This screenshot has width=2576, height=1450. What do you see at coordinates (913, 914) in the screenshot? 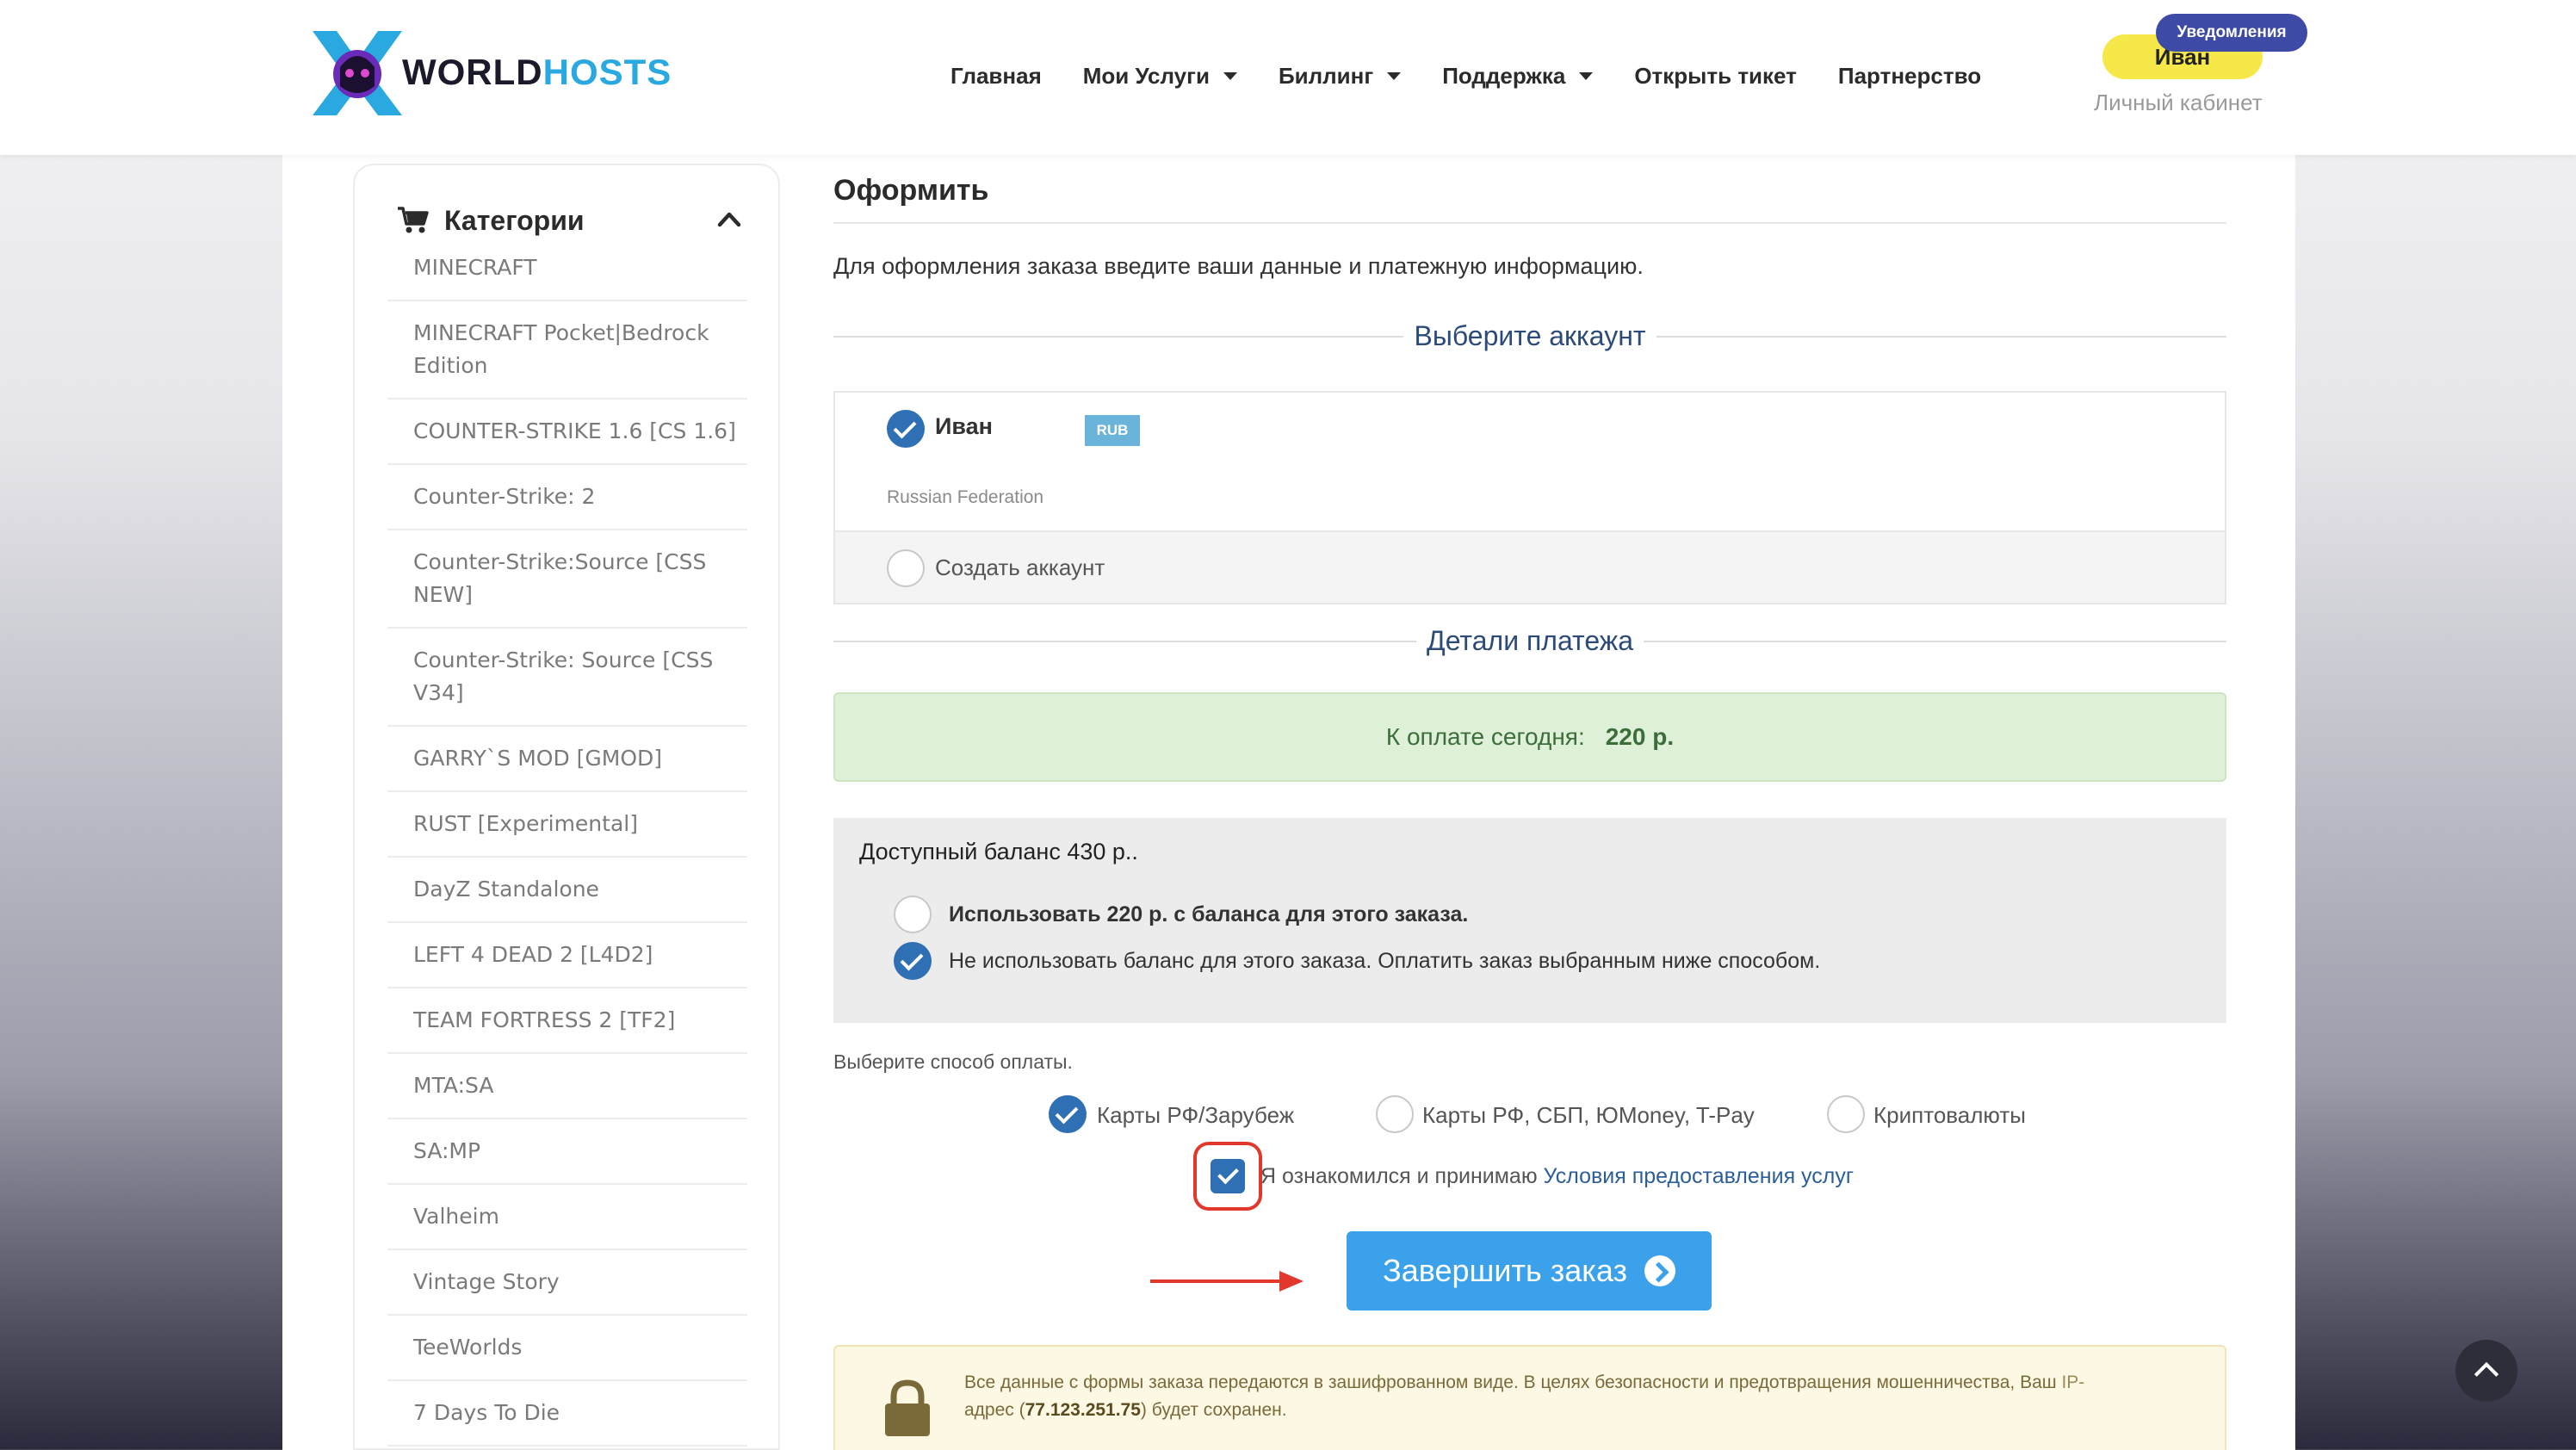
I see `use-balance-radio` at bounding box center [913, 914].